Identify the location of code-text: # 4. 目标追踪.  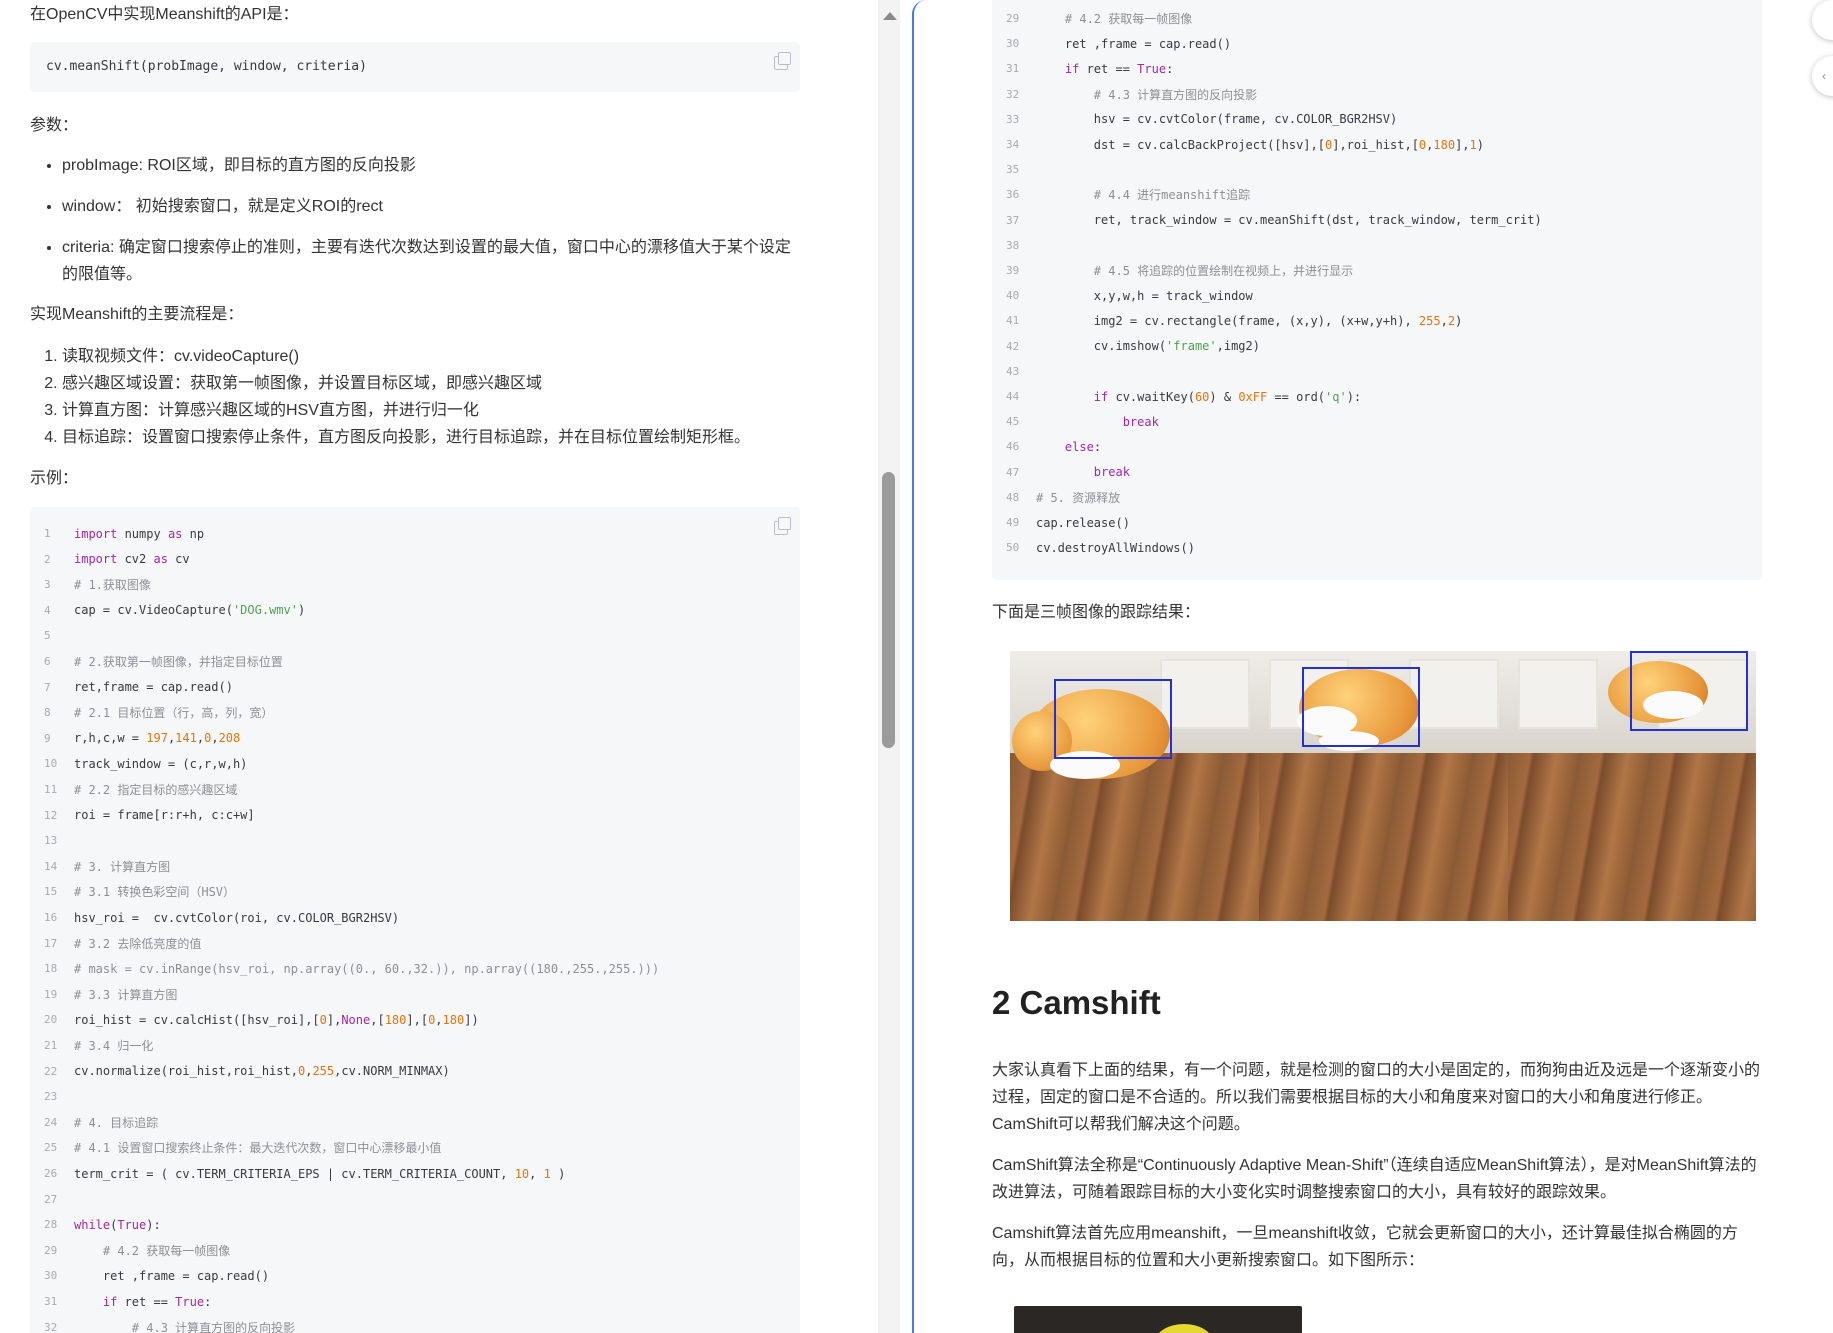
(116, 1122).